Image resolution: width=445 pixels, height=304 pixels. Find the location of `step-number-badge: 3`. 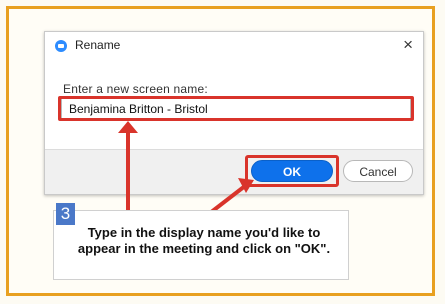

step-number-badge: 3 is located at coordinates (65, 214).